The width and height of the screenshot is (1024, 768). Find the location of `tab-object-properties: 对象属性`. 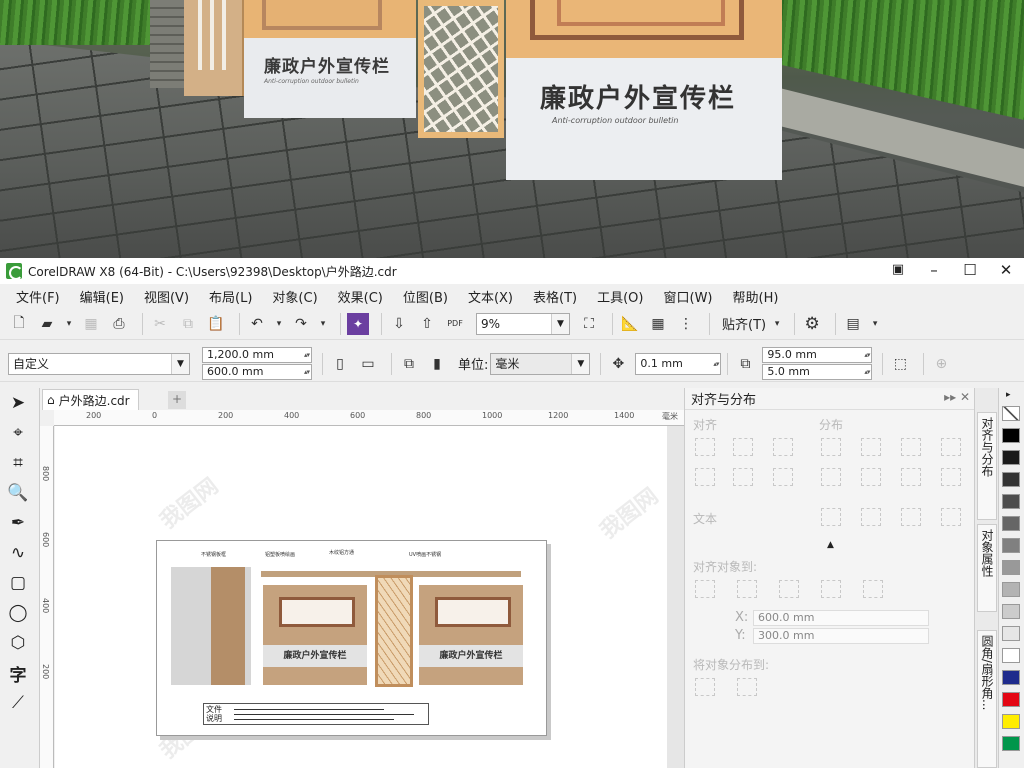

tab-object-properties: 对象属性 is located at coordinates (987, 568).